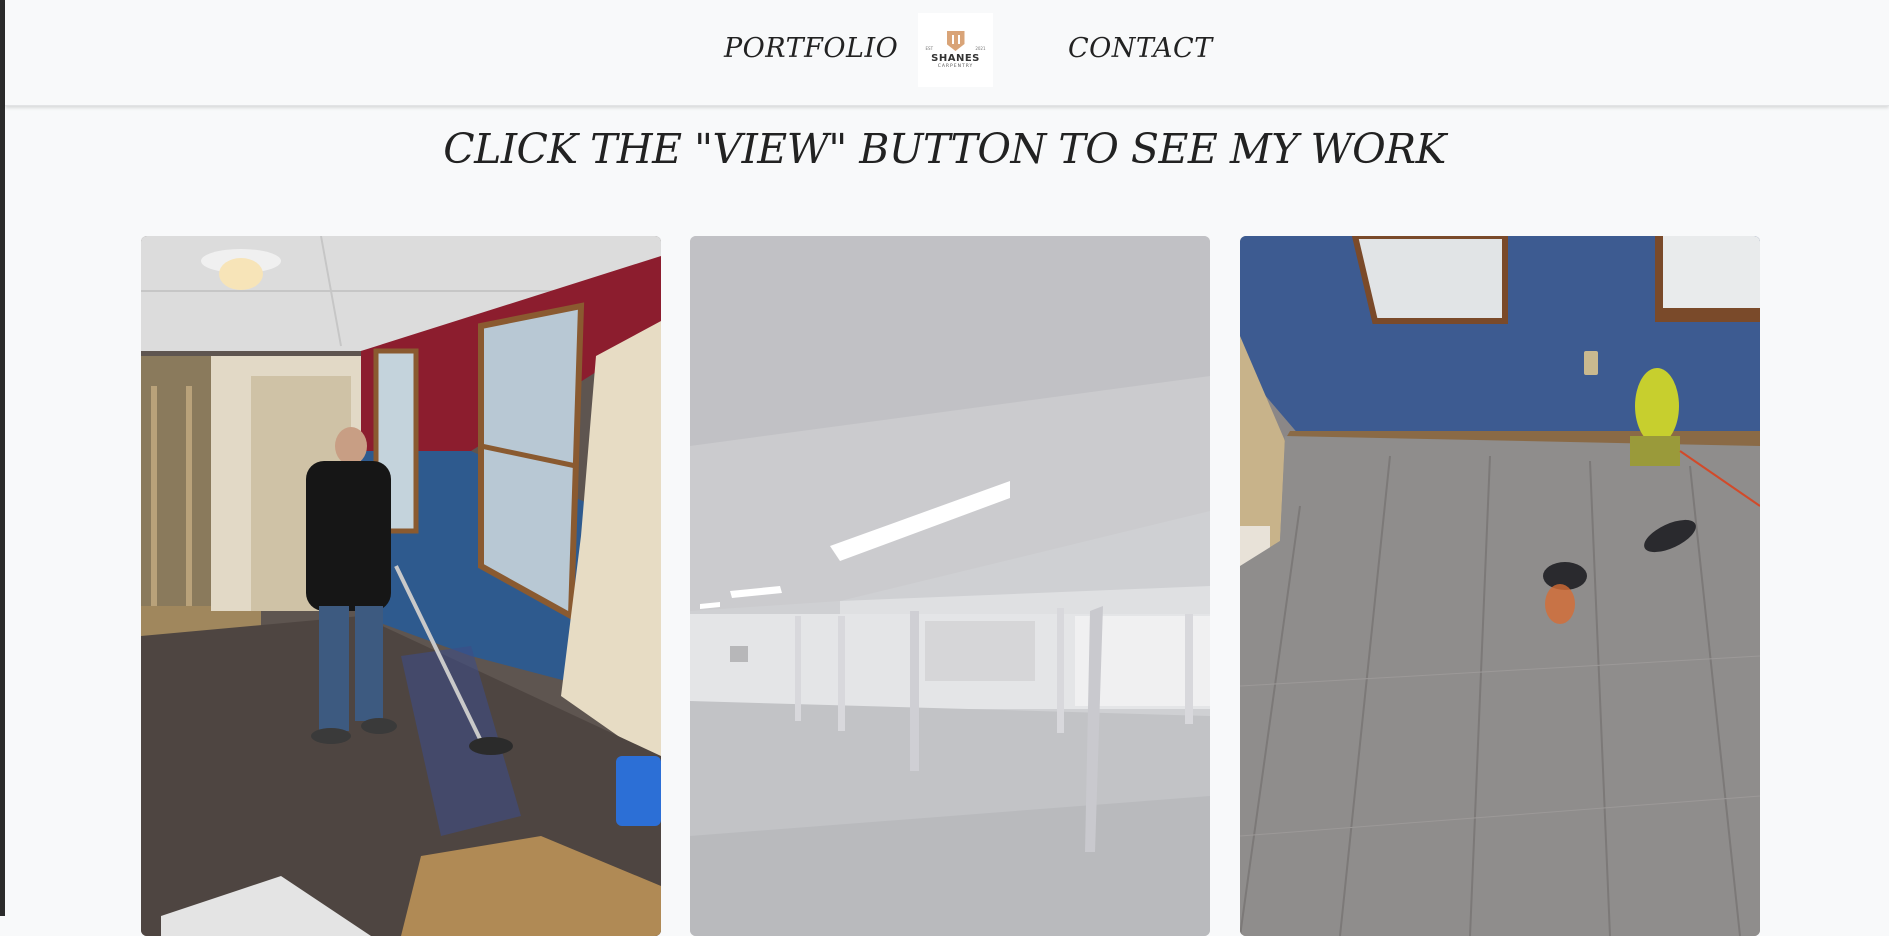  I want to click on logo-subtitle: CARPENTRY, so click(955, 66).